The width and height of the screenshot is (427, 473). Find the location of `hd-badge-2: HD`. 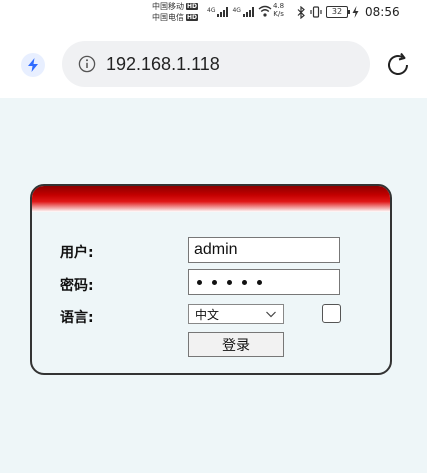

hd-badge-2: HD is located at coordinates (192, 17).